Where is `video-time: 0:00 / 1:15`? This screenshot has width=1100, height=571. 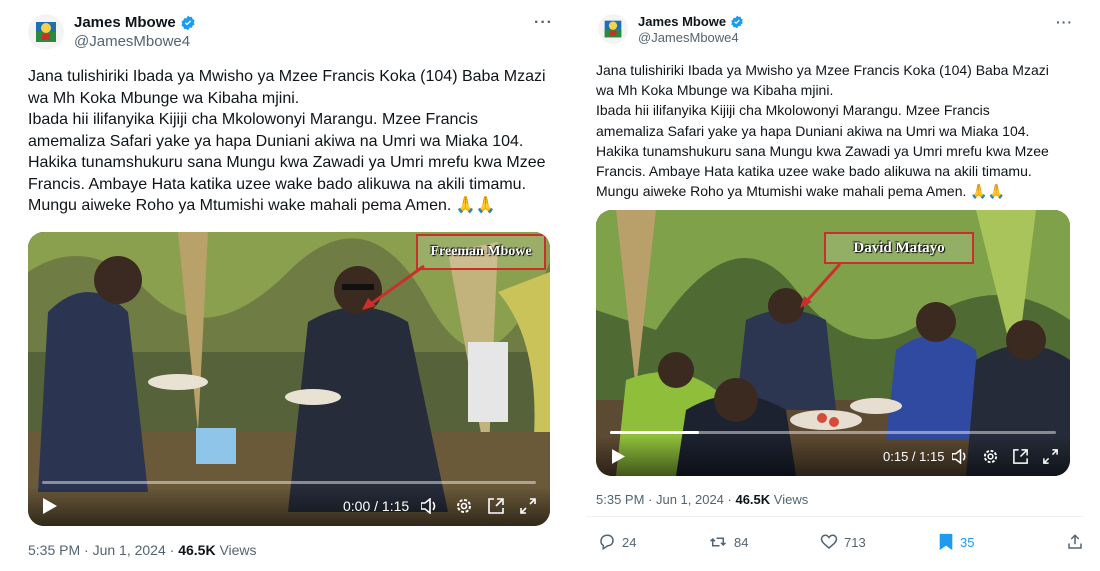
video-time: 0:00 / 1:15 is located at coordinates (376, 506).